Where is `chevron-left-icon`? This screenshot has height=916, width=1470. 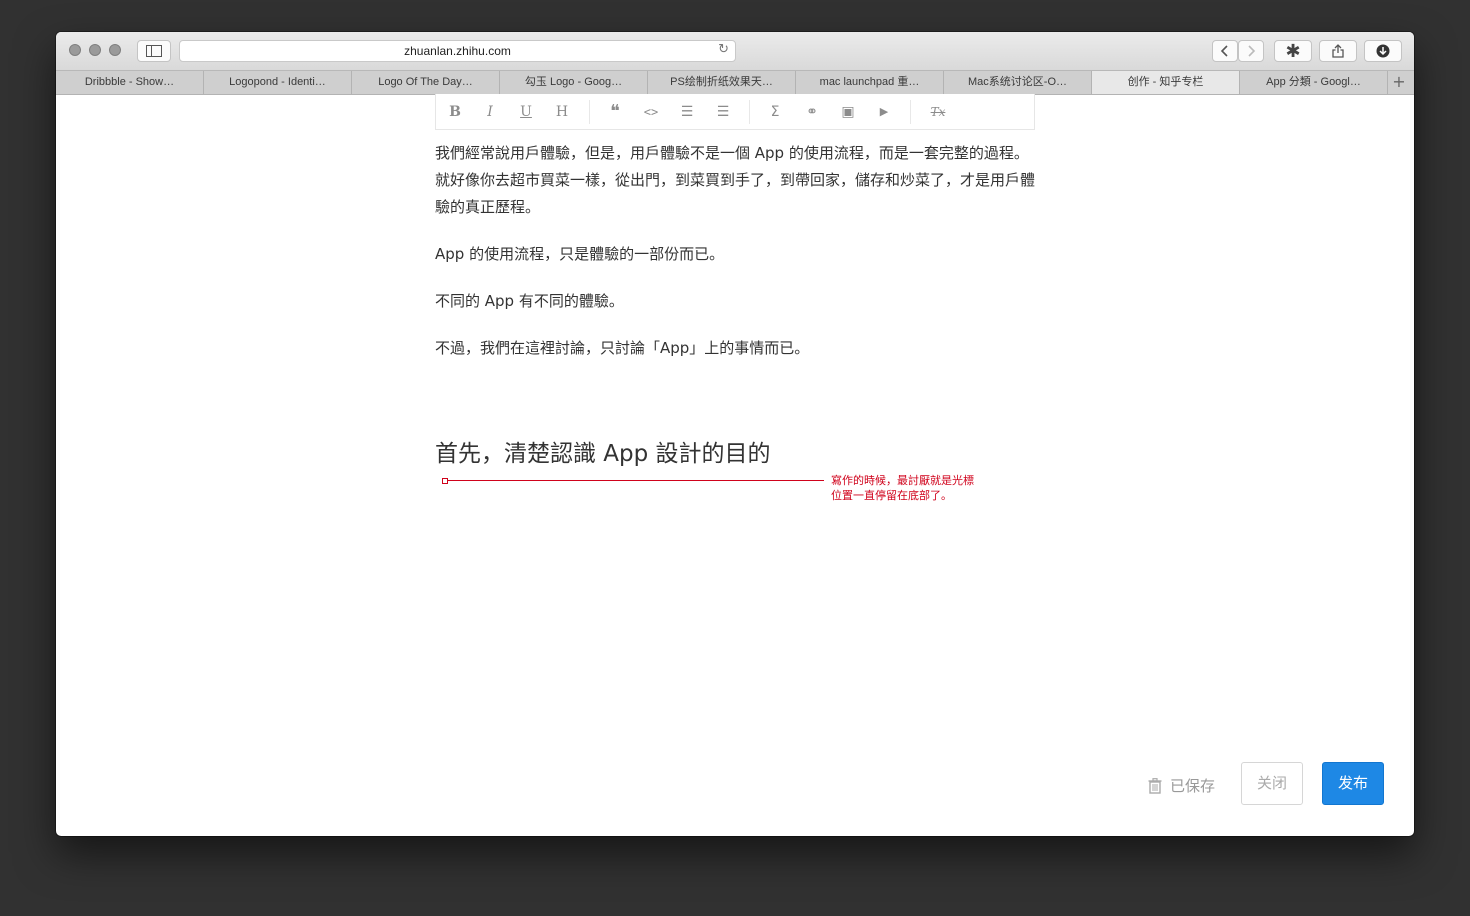
chevron-left-icon is located at coordinates (1224, 51).